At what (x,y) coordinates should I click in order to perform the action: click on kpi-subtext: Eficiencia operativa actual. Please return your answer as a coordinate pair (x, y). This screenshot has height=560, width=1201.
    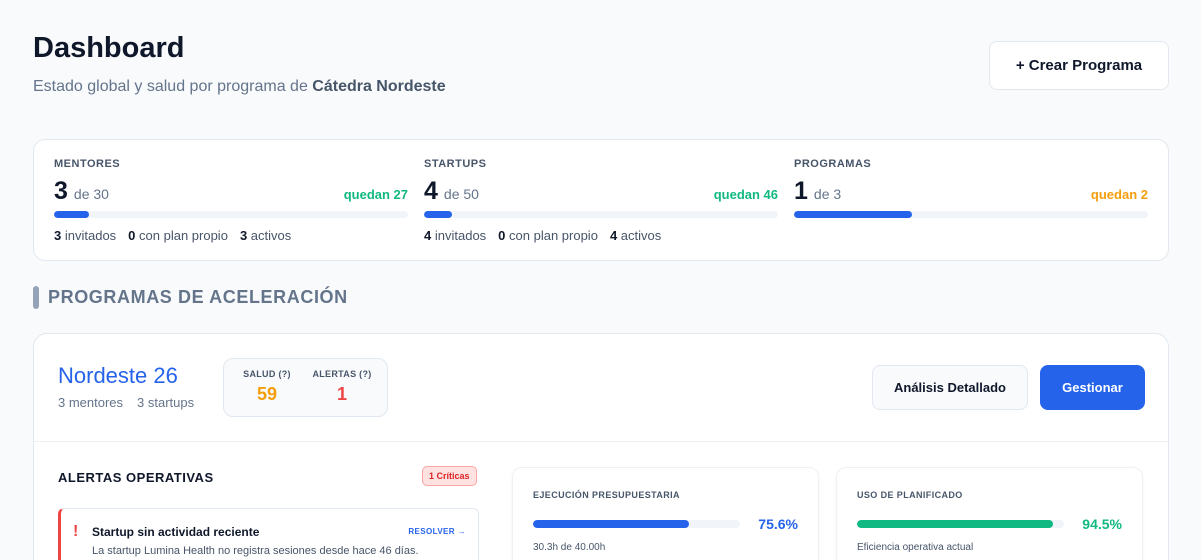
    Looking at the image, I should click on (915, 547).